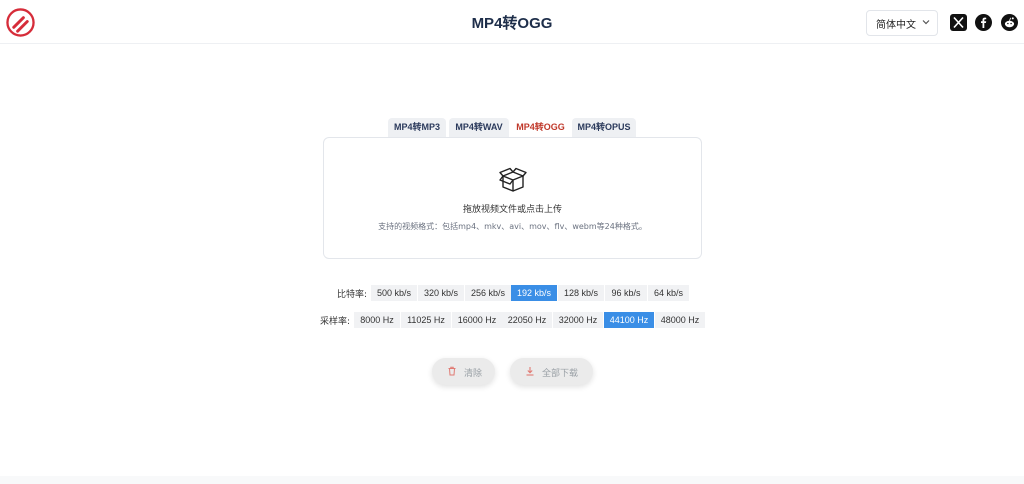  I want to click on drop-zone-title: 拖放视频文件或点击上传, so click(512, 210).